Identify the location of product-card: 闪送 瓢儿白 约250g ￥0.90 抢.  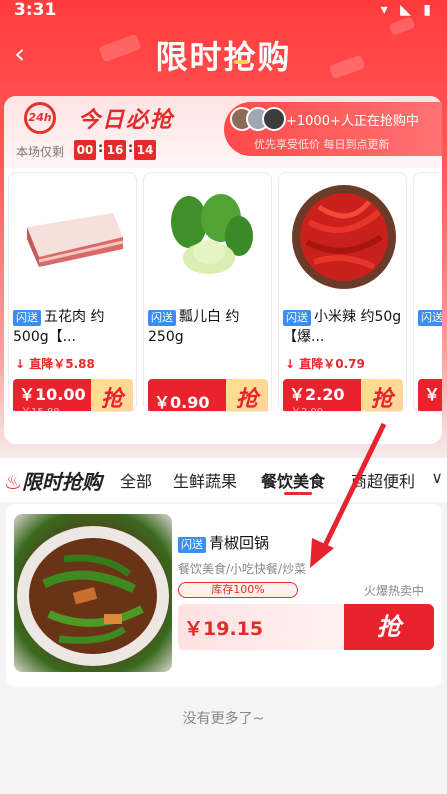
(207, 292).